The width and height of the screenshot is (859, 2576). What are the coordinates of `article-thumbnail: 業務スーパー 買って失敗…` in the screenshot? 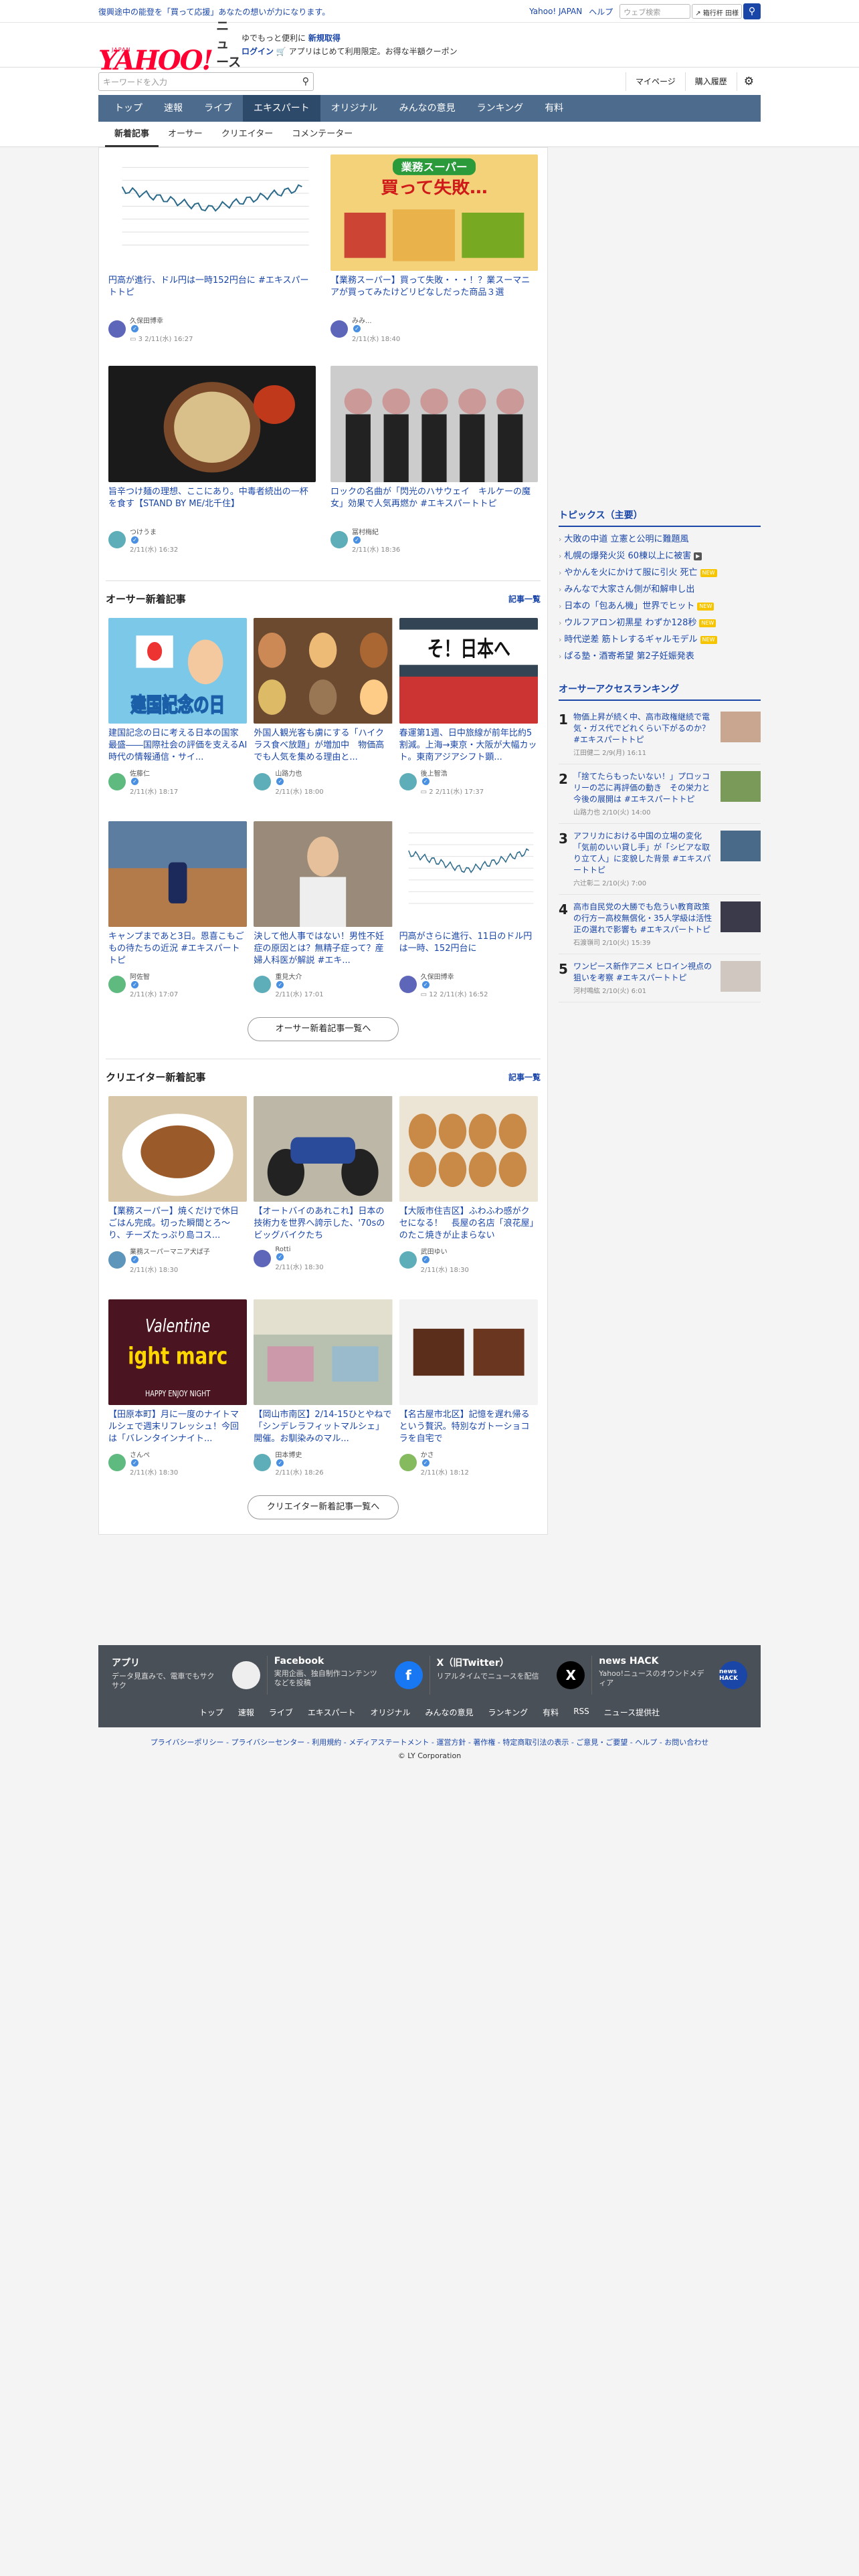 It's located at (434, 212).